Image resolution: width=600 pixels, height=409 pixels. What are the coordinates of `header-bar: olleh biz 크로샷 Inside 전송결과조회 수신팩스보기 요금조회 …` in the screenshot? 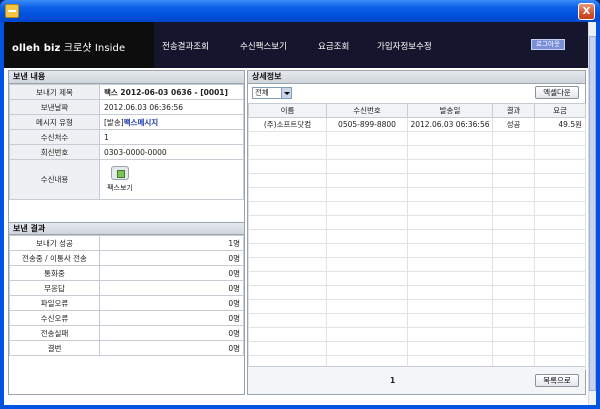 It's located at (300, 45).